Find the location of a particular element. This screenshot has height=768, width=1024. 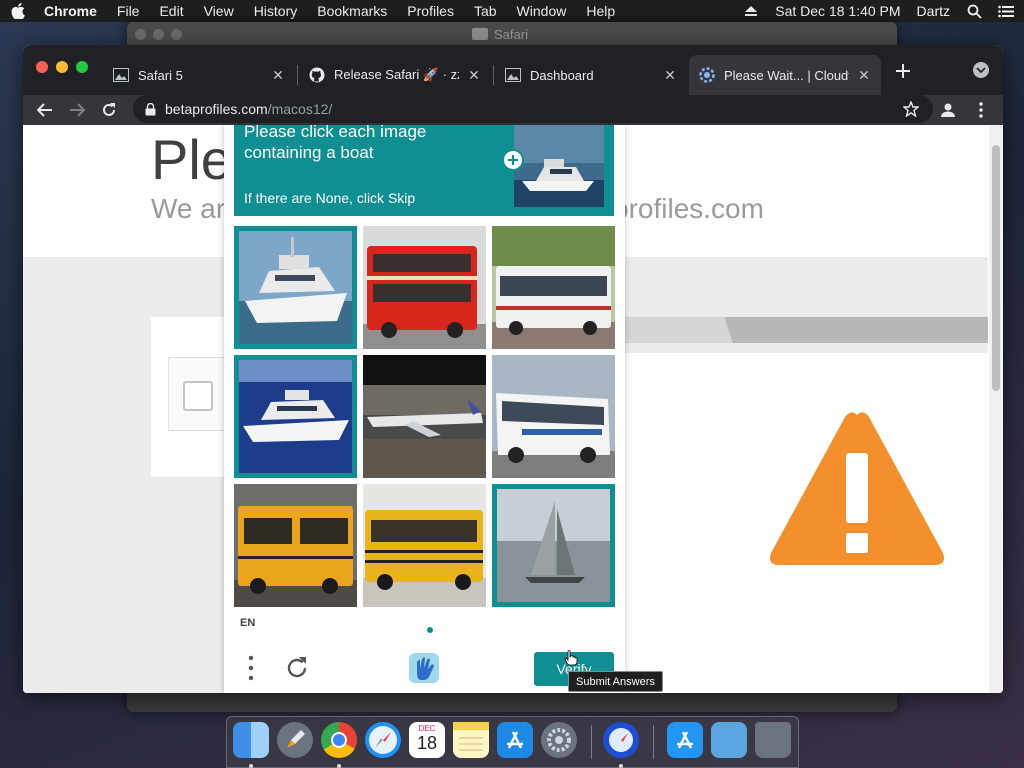

tab-safari-5: Safari 5 ✕ is located at coordinates (199, 75).